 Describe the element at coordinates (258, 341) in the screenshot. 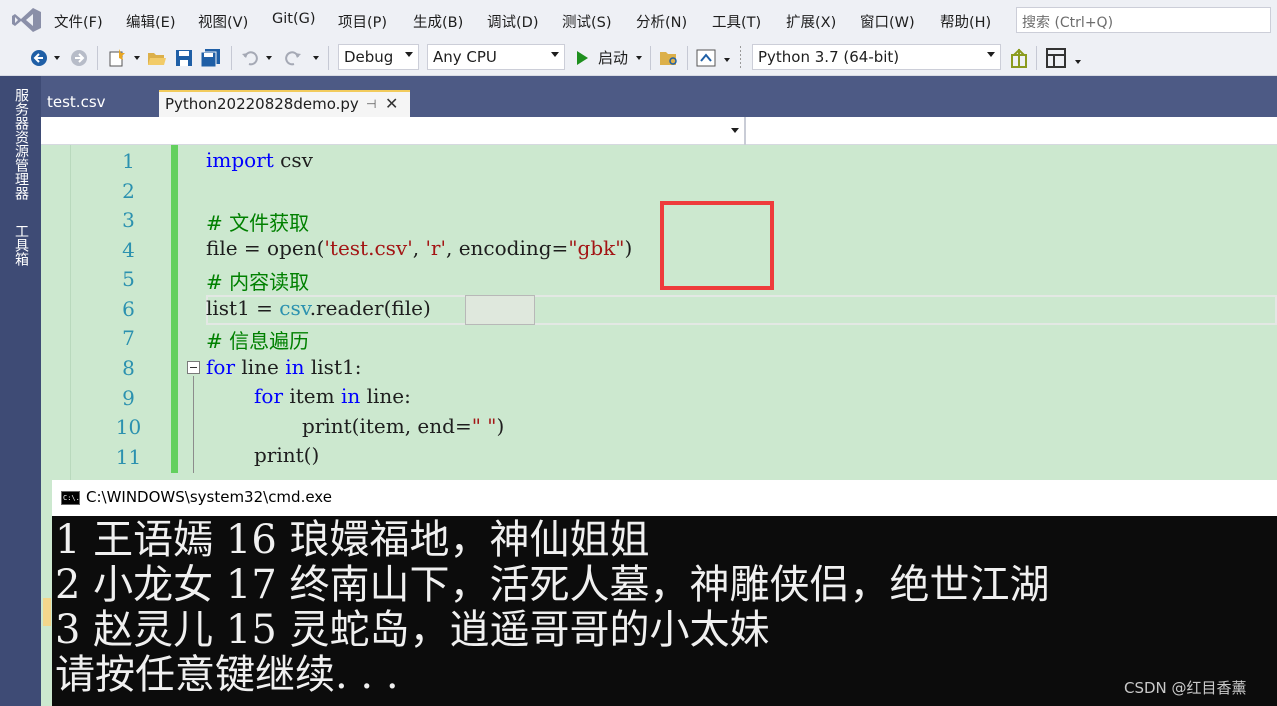

I see `comment: # 信息遍历` at that location.